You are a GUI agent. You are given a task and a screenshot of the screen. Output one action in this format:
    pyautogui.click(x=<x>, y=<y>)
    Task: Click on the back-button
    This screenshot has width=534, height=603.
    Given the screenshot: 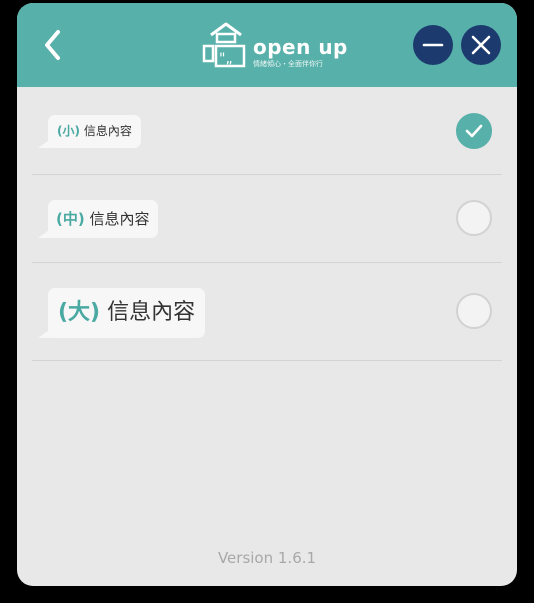 What is the action you would take?
    pyautogui.click(x=54, y=45)
    